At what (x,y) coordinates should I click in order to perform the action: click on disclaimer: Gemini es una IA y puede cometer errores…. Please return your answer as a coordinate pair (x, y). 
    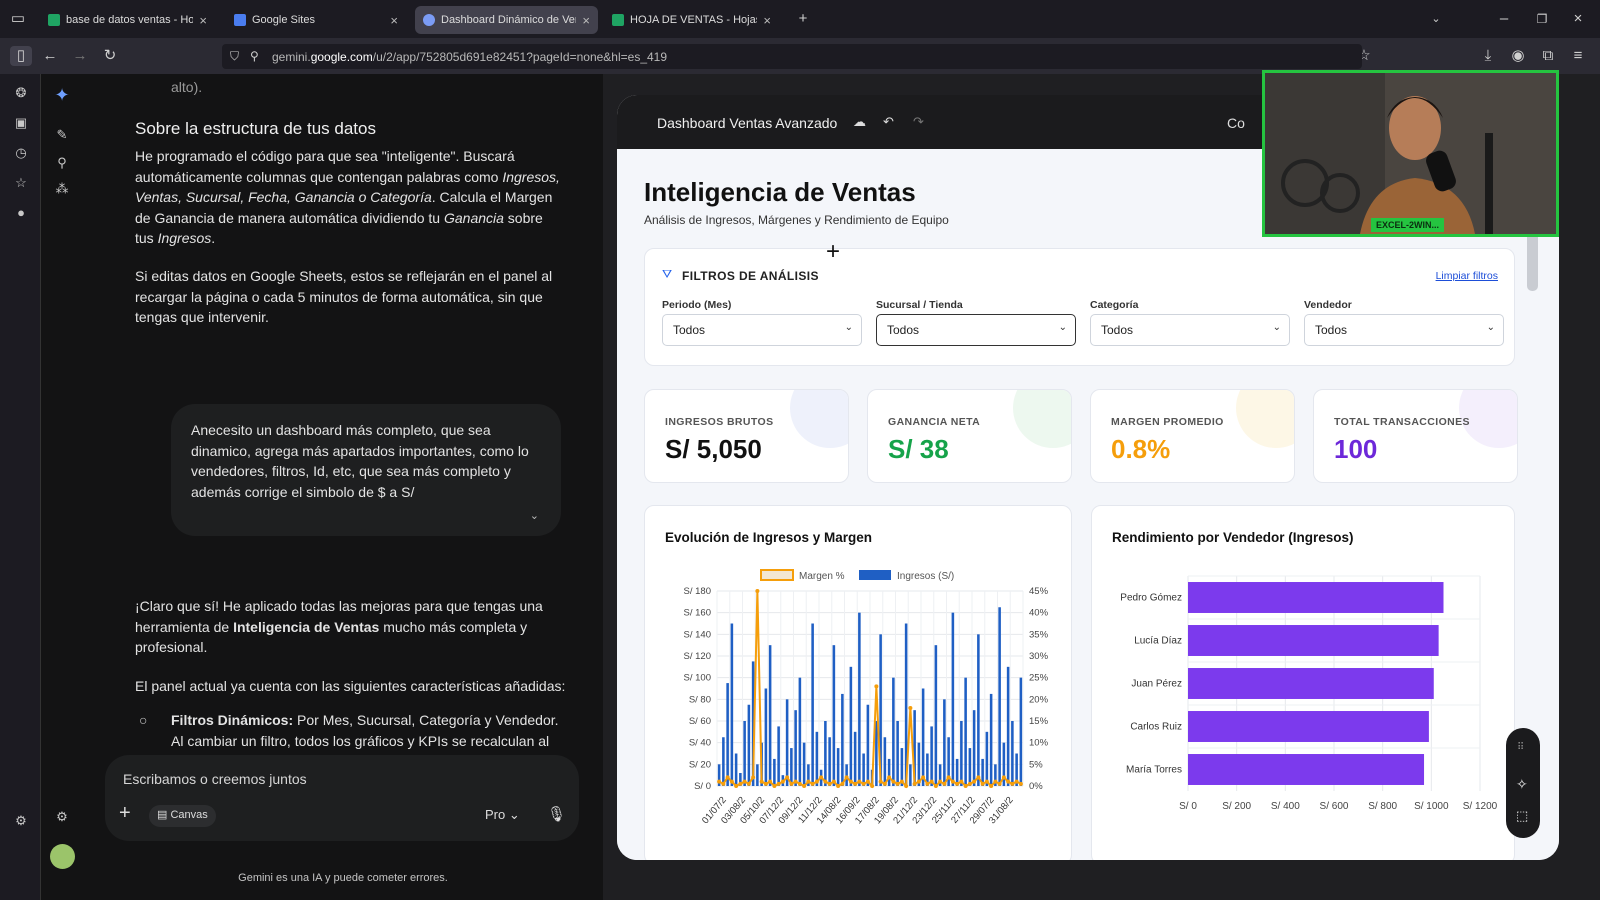
    Looking at the image, I should click on (343, 878).